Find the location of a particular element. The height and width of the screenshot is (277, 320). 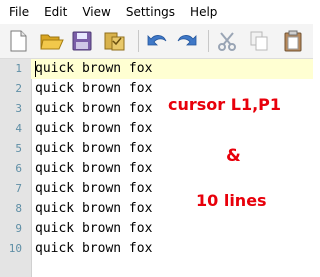

annotation-cursor-position: cursor L1,P1 is located at coordinates (225, 104).